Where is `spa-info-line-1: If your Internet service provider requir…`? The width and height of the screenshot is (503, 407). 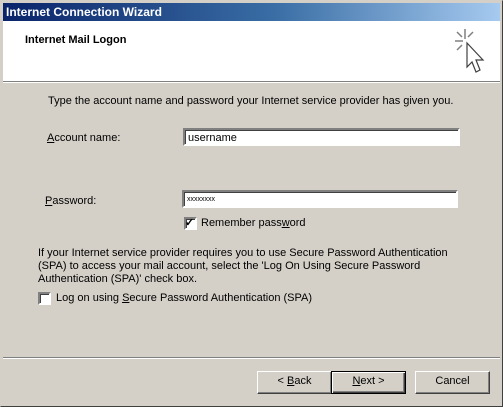
spa-info-line-1: If your Internet service provider requir… is located at coordinates (243, 253).